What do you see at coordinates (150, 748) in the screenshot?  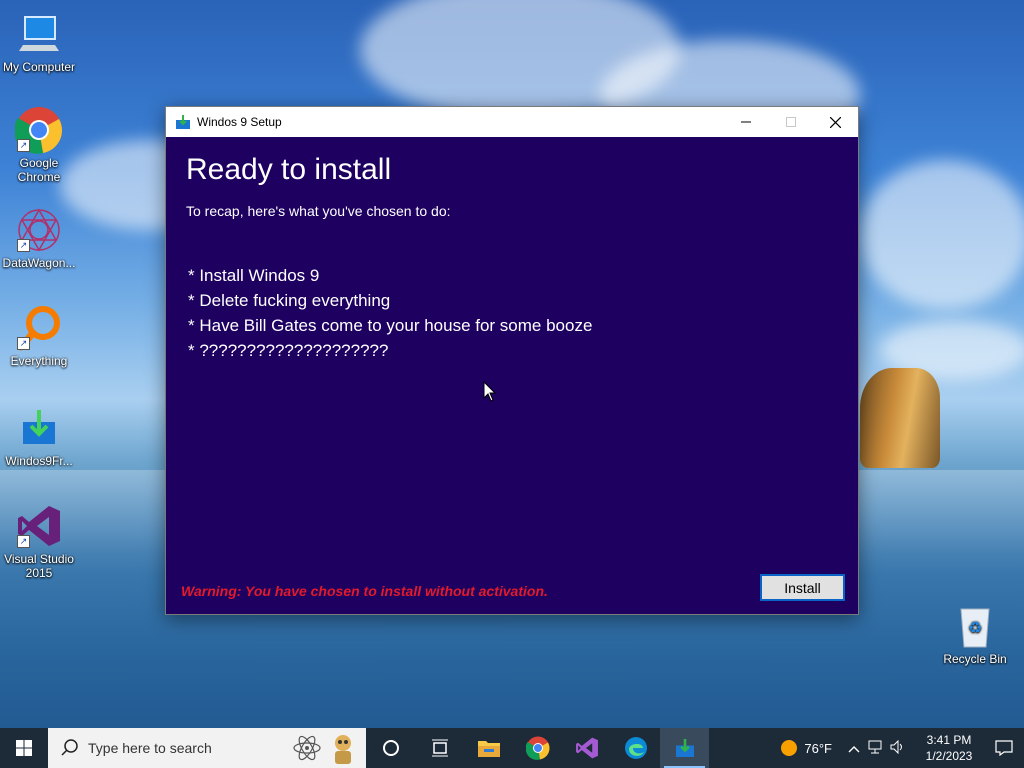 I see `search-placeholder: Type here to search` at bounding box center [150, 748].